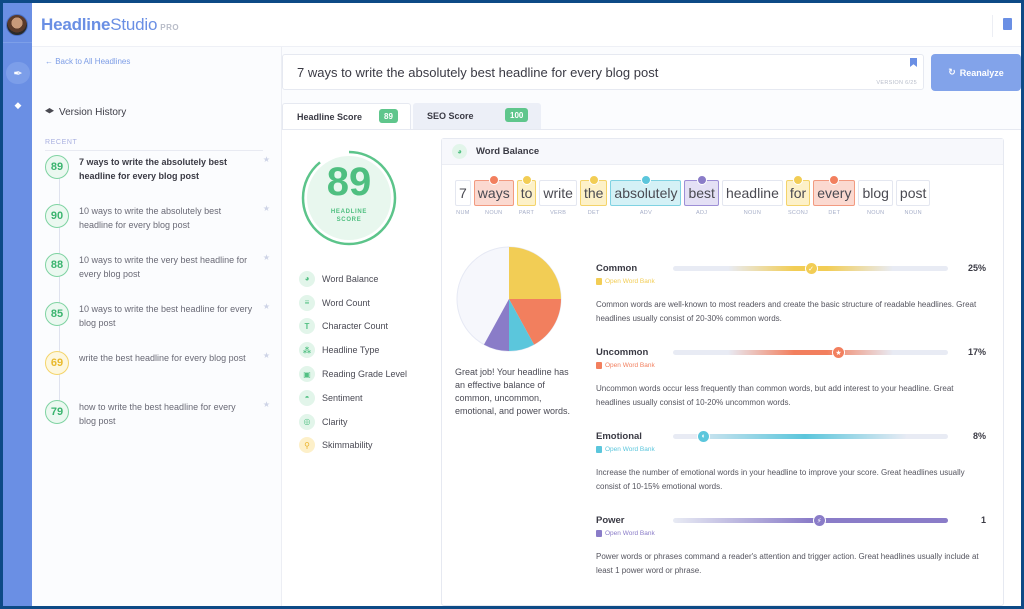 This screenshot has height=609, width=1024. What do you see at coordinates (526, 213) in the screenshot?
I see `token-pos: PART` at bounding box center [526, 213].